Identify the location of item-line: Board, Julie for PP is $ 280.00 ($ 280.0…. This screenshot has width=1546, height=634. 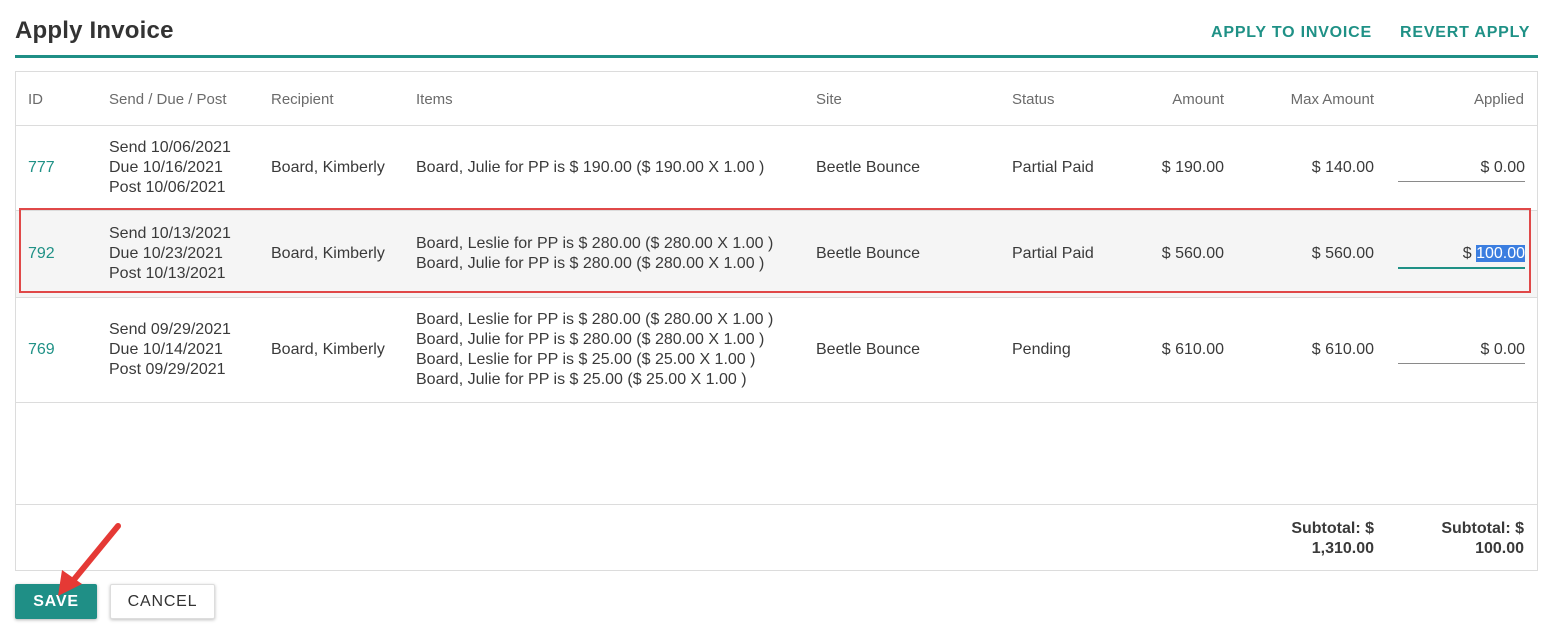
(590, 339).